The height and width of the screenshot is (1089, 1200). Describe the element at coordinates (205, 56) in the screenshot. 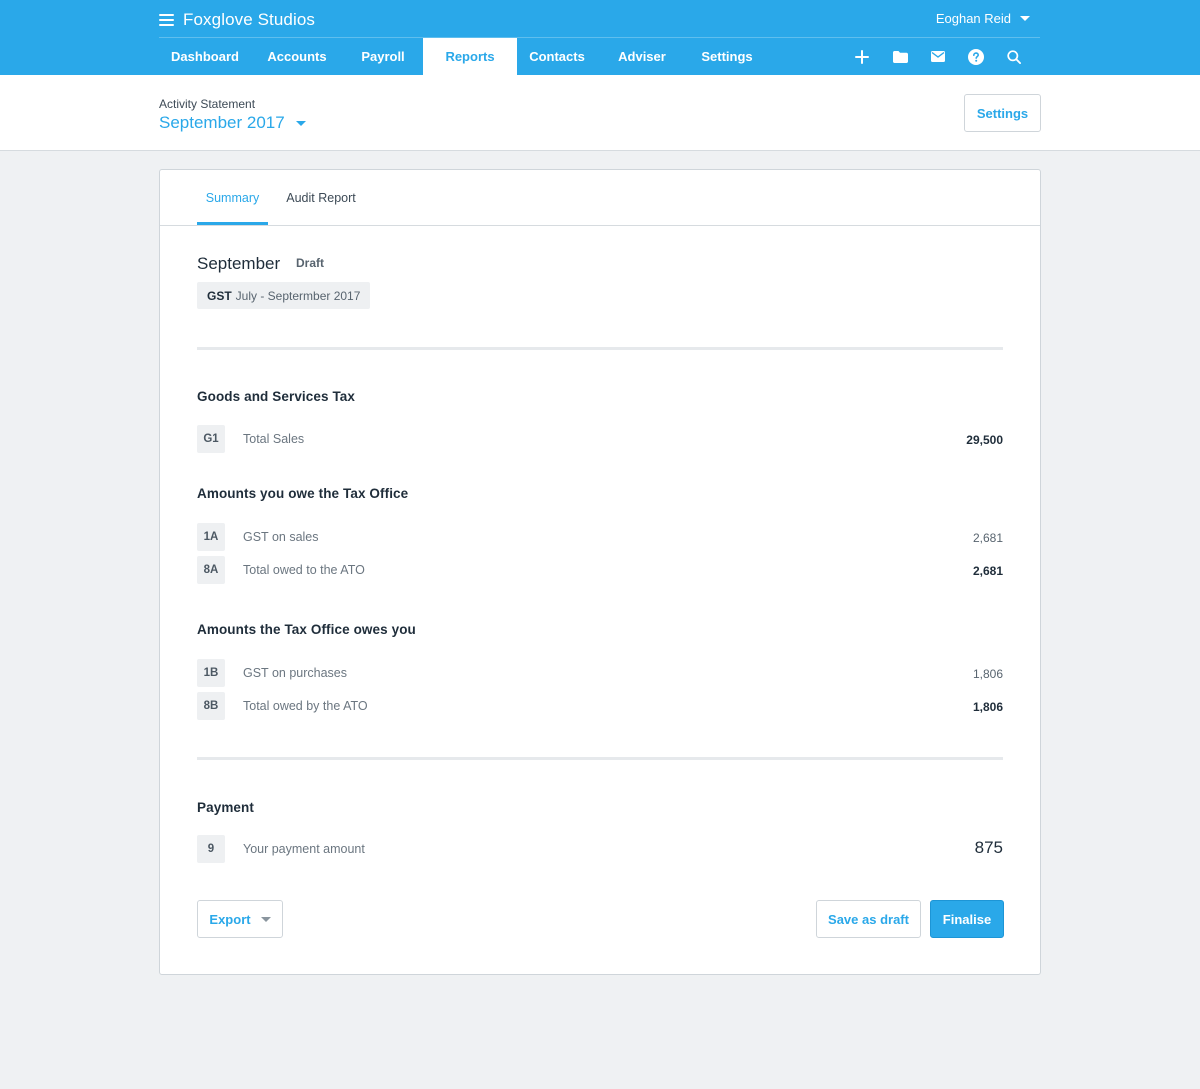

I see `nav-dashboard: Dashboard` at that location.